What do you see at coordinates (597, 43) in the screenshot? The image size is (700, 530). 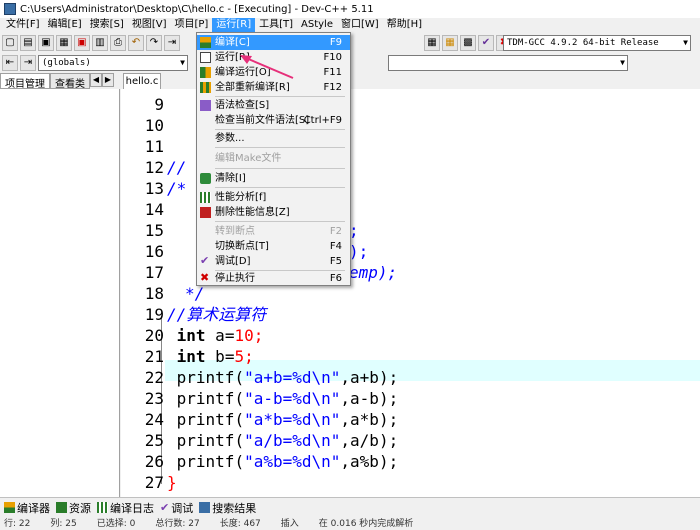 I see `compiler-select: TDM-GCC 4.9.2 64-bit Release ▼` at bounding box center [597, 43].